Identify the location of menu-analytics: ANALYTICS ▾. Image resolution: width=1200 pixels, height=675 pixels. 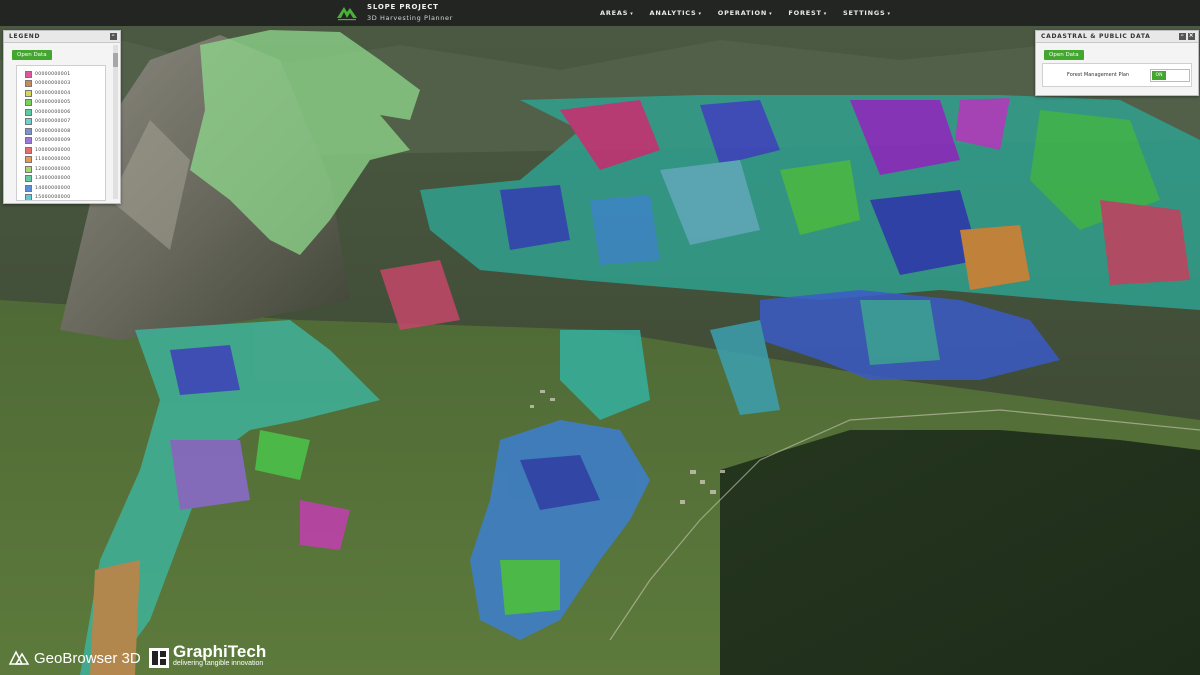
(676, 13).